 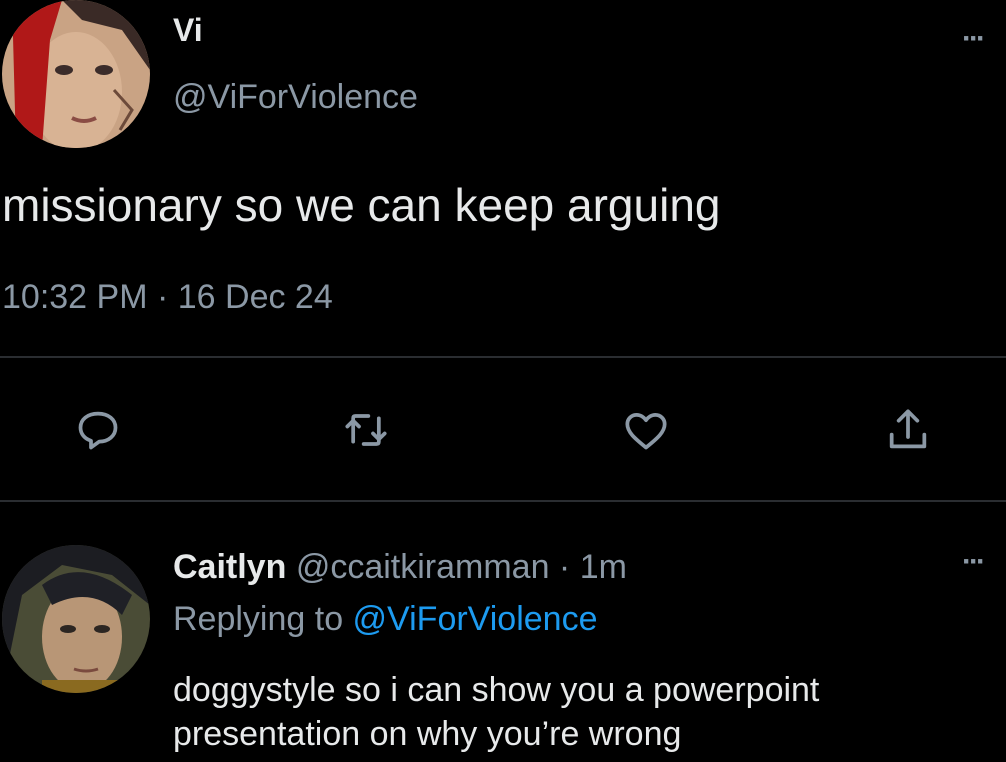 I want to click on replying-to-mention: @ViForViolence, so click(x=475, y=619).